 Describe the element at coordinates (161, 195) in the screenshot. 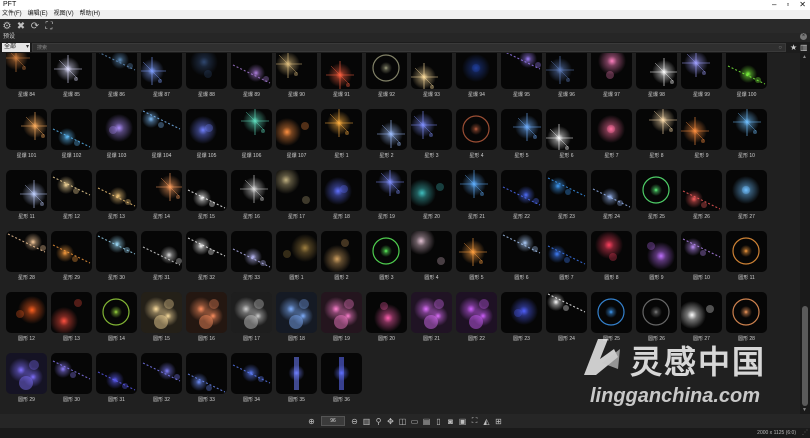

I see `preset-tile: 星形 14` at that location.